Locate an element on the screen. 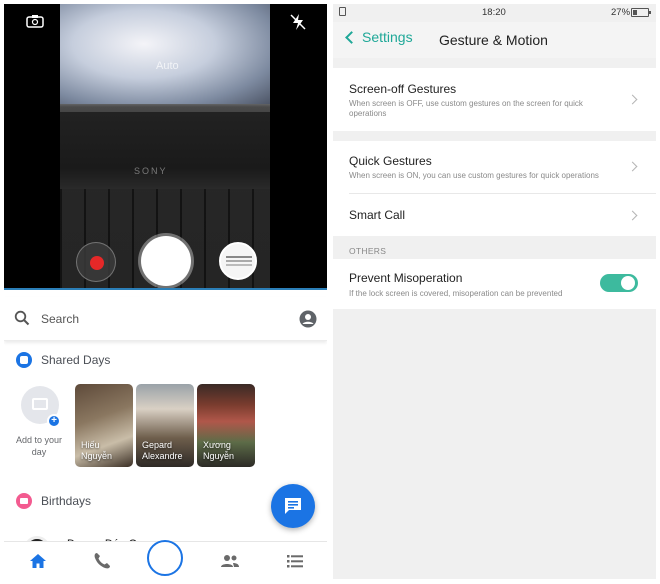 The image size is (660, 584). birthdays-header: Birthdays is located at coordinates (53, 501).